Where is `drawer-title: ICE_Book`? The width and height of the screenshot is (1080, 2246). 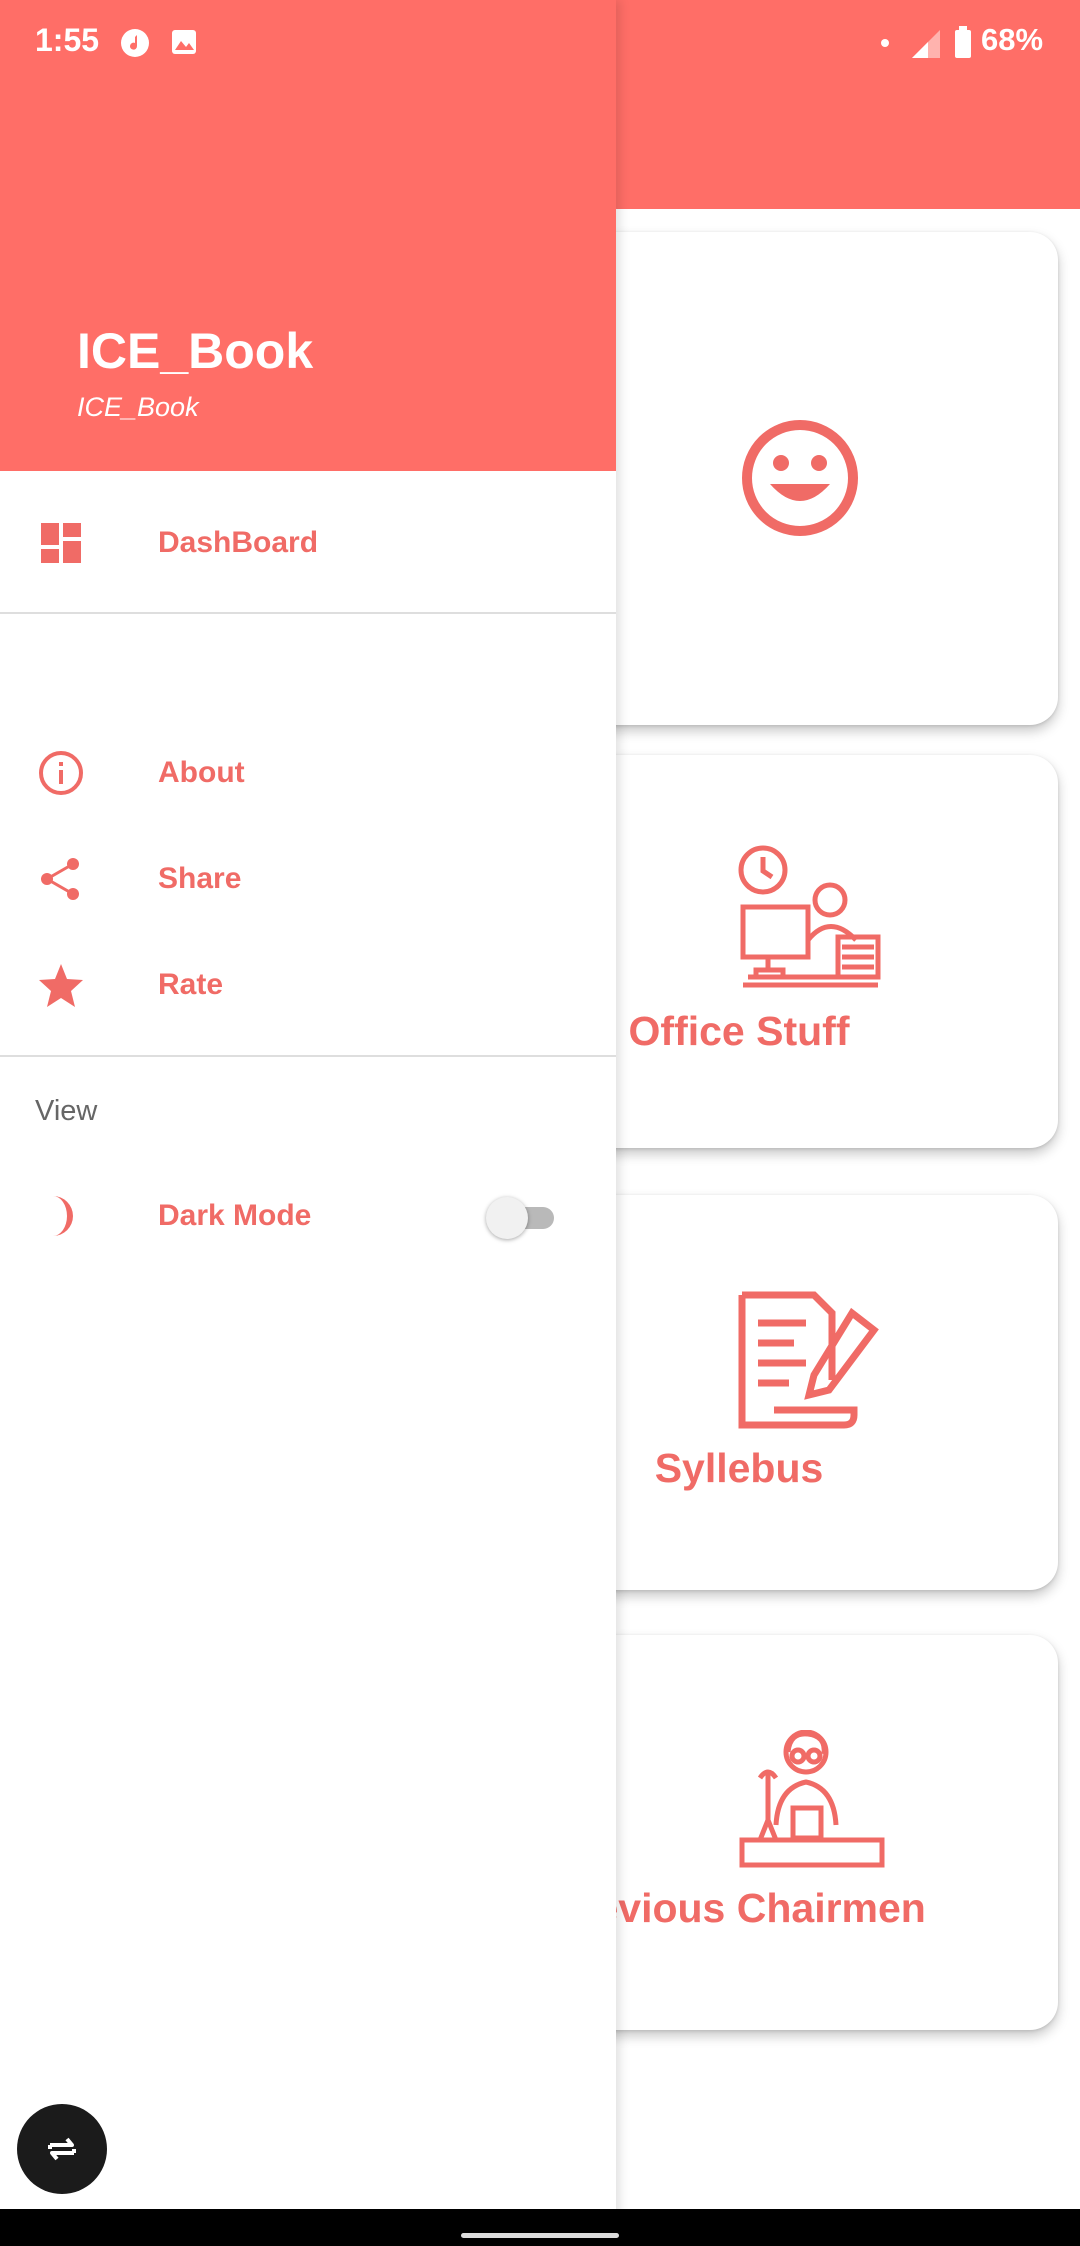
drawer-title: ICE_Book is located at coordinates (195, 351).